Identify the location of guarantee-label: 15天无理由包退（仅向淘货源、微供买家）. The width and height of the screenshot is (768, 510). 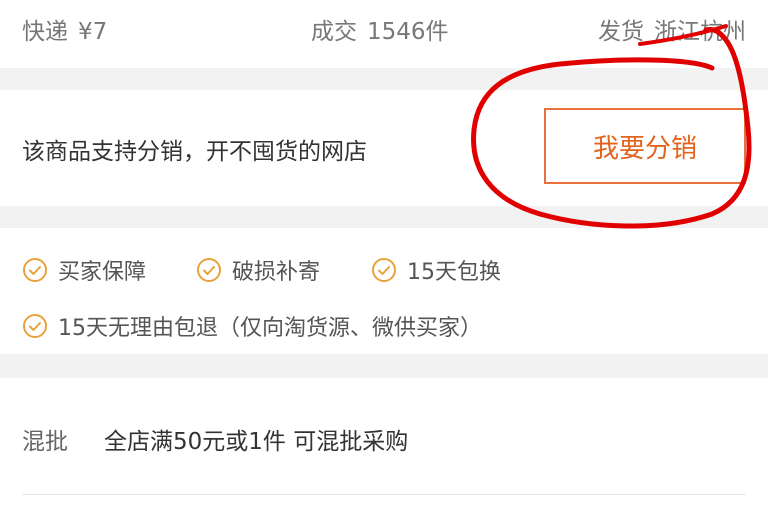
(270, 328).